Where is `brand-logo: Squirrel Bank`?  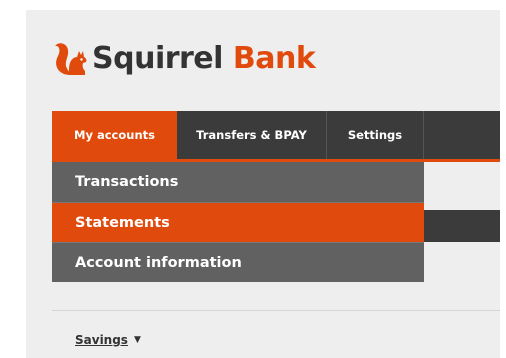 brand-logo: Squirrel Bank is located at coordinates (184, 59).